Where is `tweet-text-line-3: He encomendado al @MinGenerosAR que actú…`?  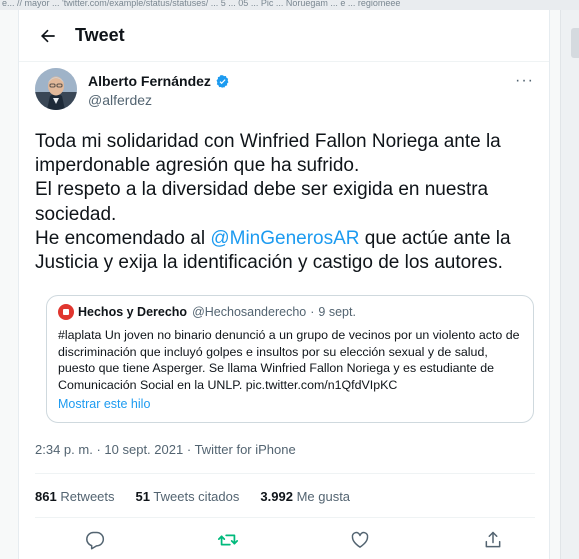
tweet-text-line-3: He encomendado al @MinGenerosAR que actú… is located at coordinates (287, 251).